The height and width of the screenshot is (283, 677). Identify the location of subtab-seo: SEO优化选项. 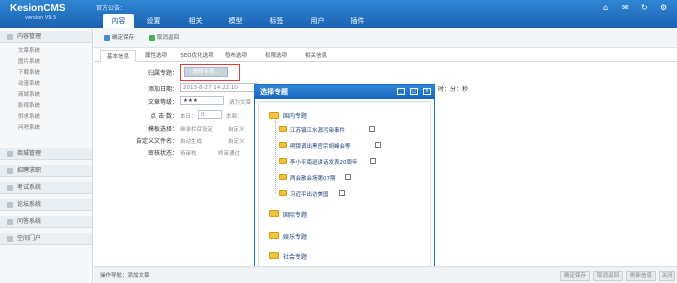
(197, 56).